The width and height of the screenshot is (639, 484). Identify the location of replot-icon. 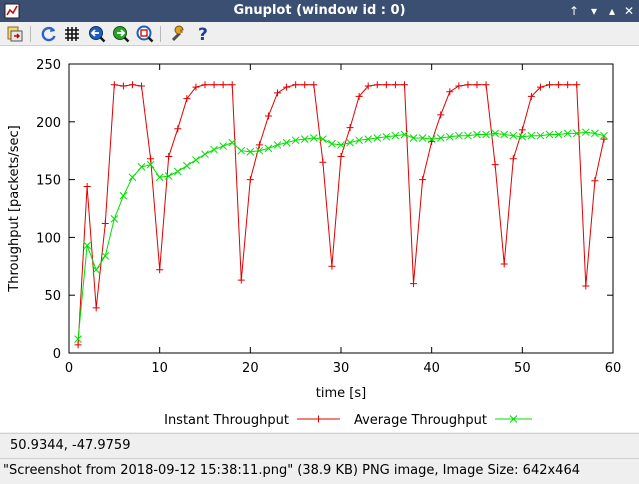
(49, 34).